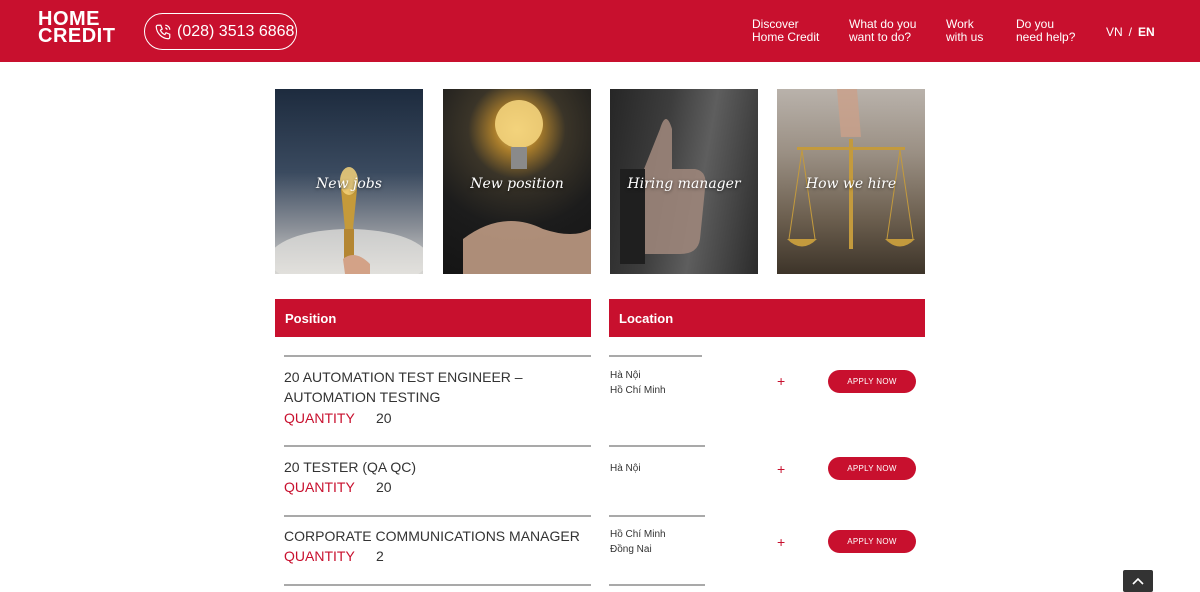 The height and width of the screenshot is (592, 1200). Describe the element at coordinates (965, 37) in the screenshot. I see `nav-work-line2: with us` at that location.